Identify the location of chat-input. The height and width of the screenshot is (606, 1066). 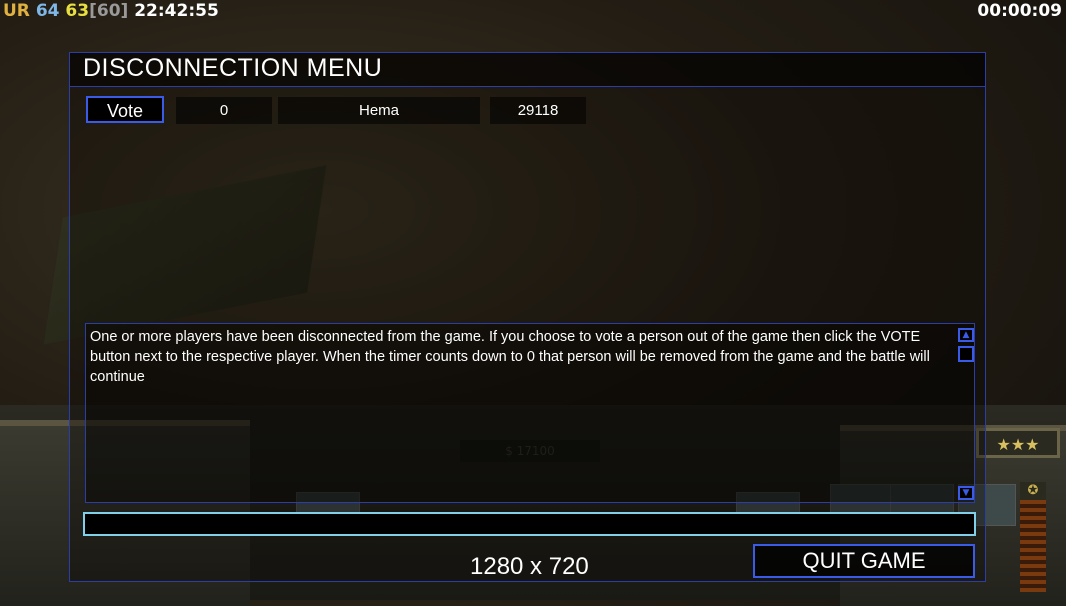
(529, 524).